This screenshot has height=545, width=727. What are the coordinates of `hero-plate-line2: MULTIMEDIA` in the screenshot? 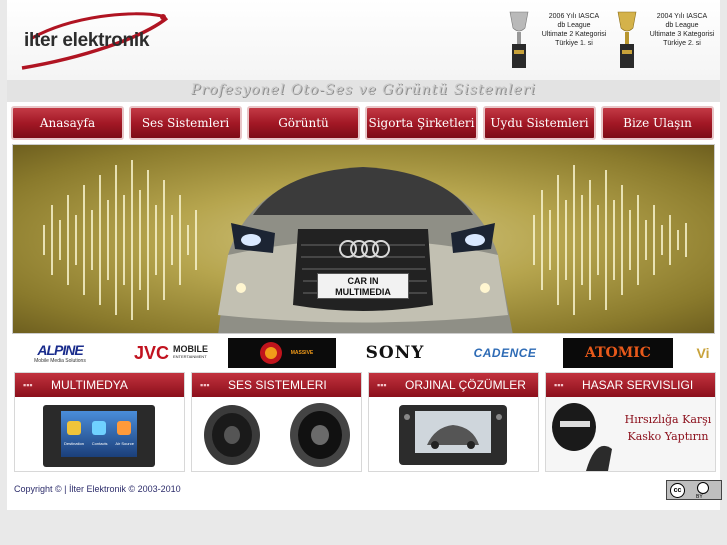 It's located at (363, 292).